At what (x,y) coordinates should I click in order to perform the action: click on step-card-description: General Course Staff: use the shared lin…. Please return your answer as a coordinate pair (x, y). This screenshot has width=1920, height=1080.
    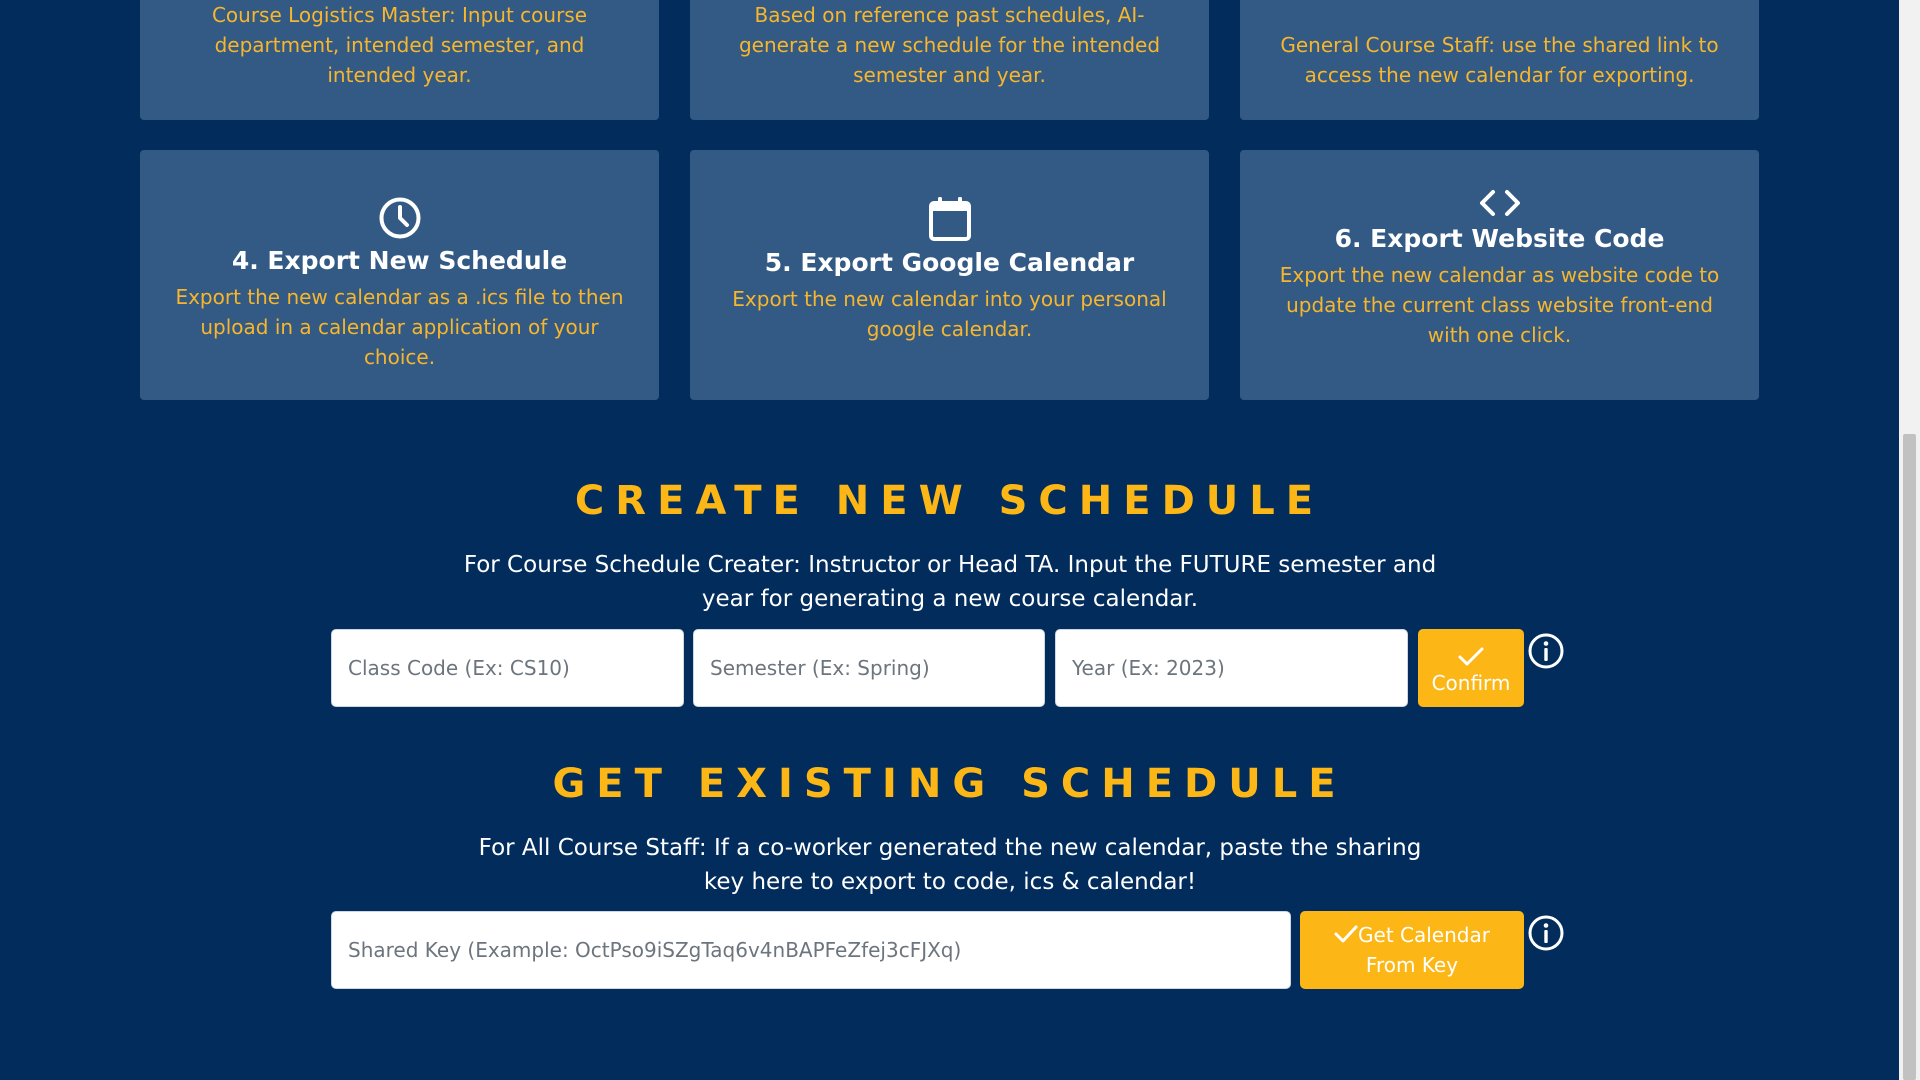
    Looking at the image, I should click on (1499, 60).